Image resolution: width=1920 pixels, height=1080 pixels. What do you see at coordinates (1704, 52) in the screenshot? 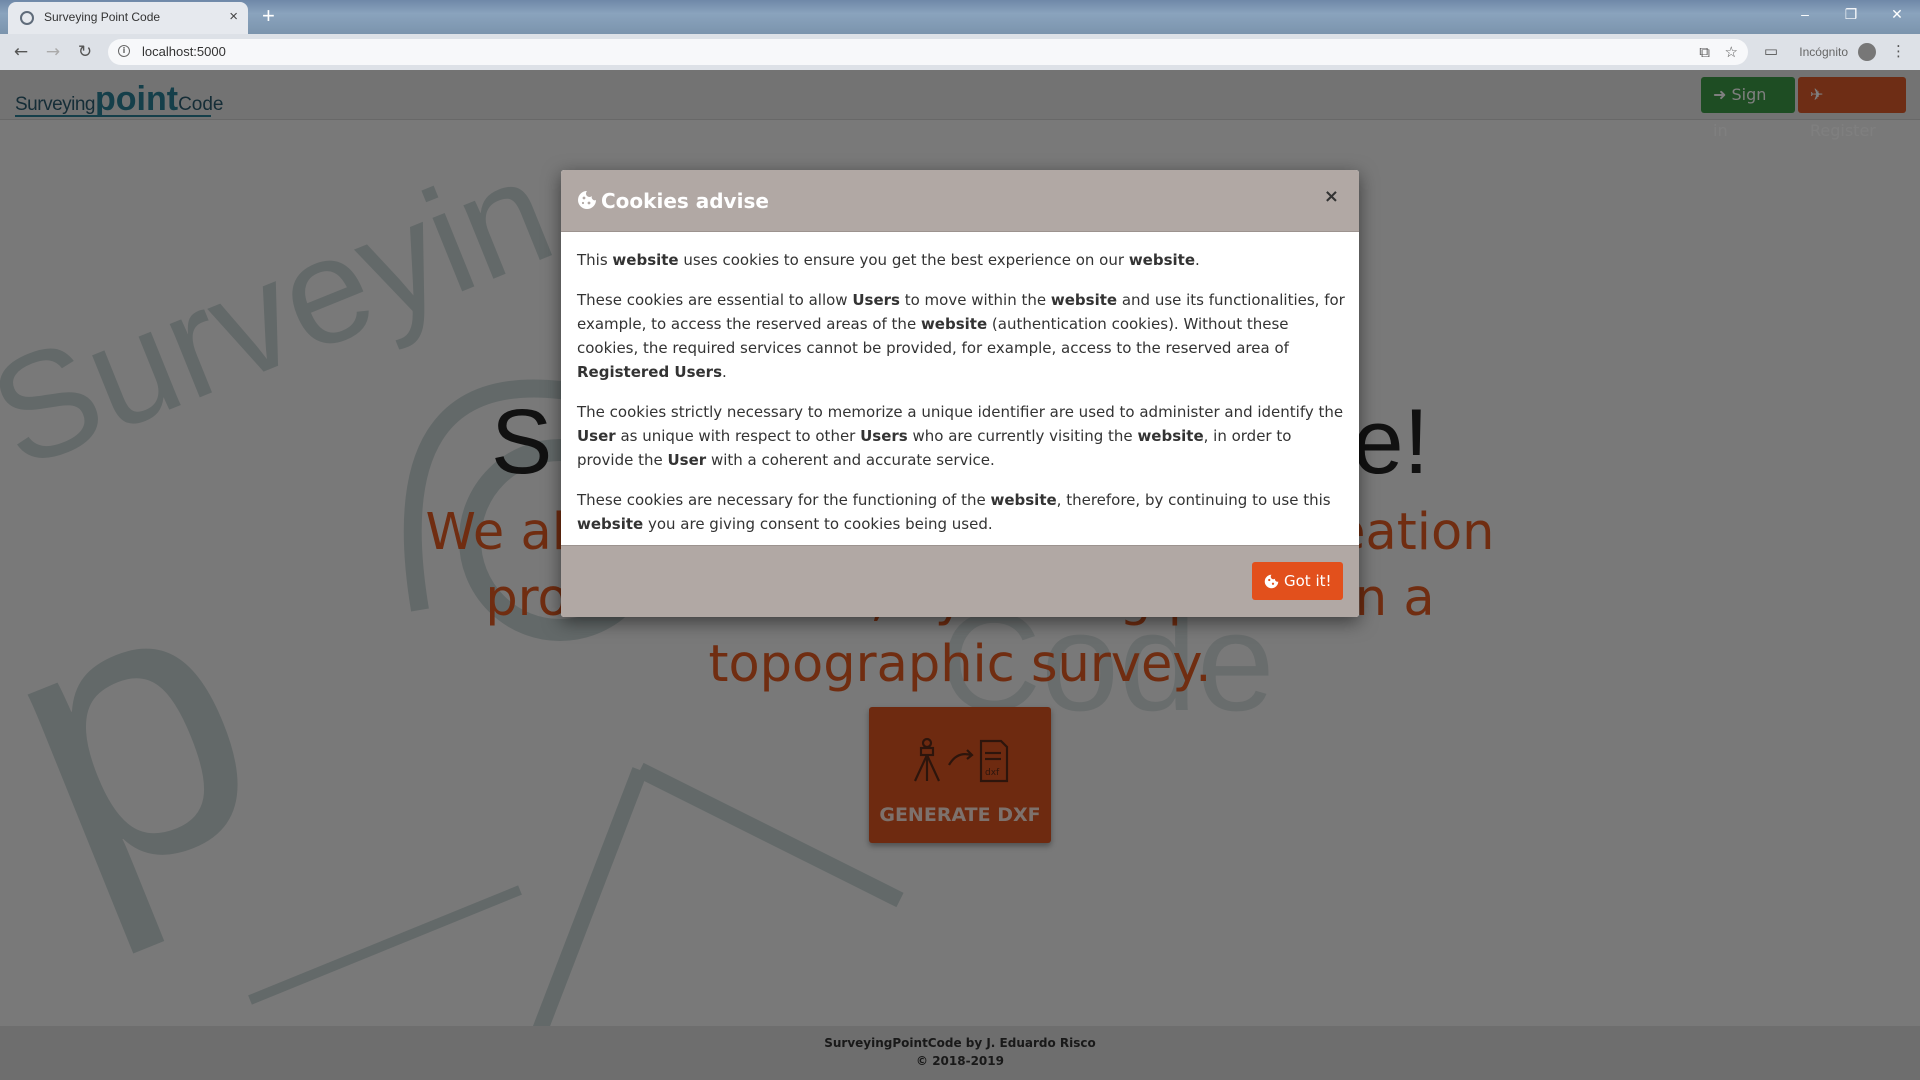
I see `translate-icon: ⧉` at bounding box center [1704, 52].